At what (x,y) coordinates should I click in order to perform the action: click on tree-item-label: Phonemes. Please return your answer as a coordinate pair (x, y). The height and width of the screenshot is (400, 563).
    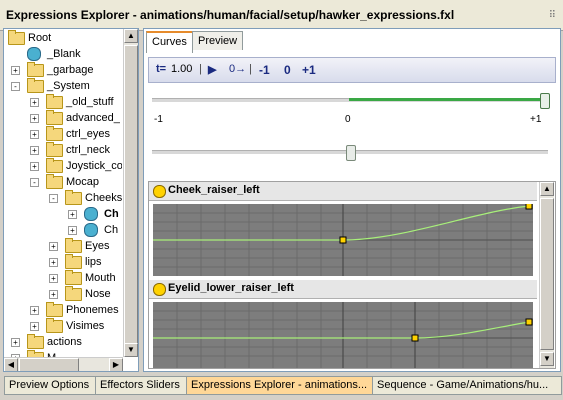
    Looking at the image, I should click on (92, 310).